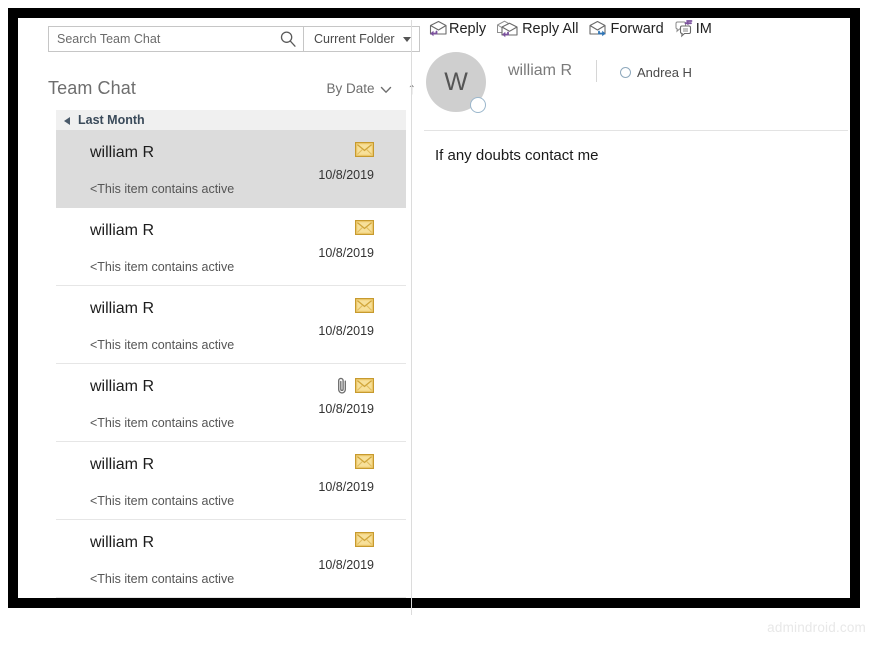  What do you see at coordinates (684, 29) in the screenshot?
I see `instant-message-icon` at bounding box center [684, 29].